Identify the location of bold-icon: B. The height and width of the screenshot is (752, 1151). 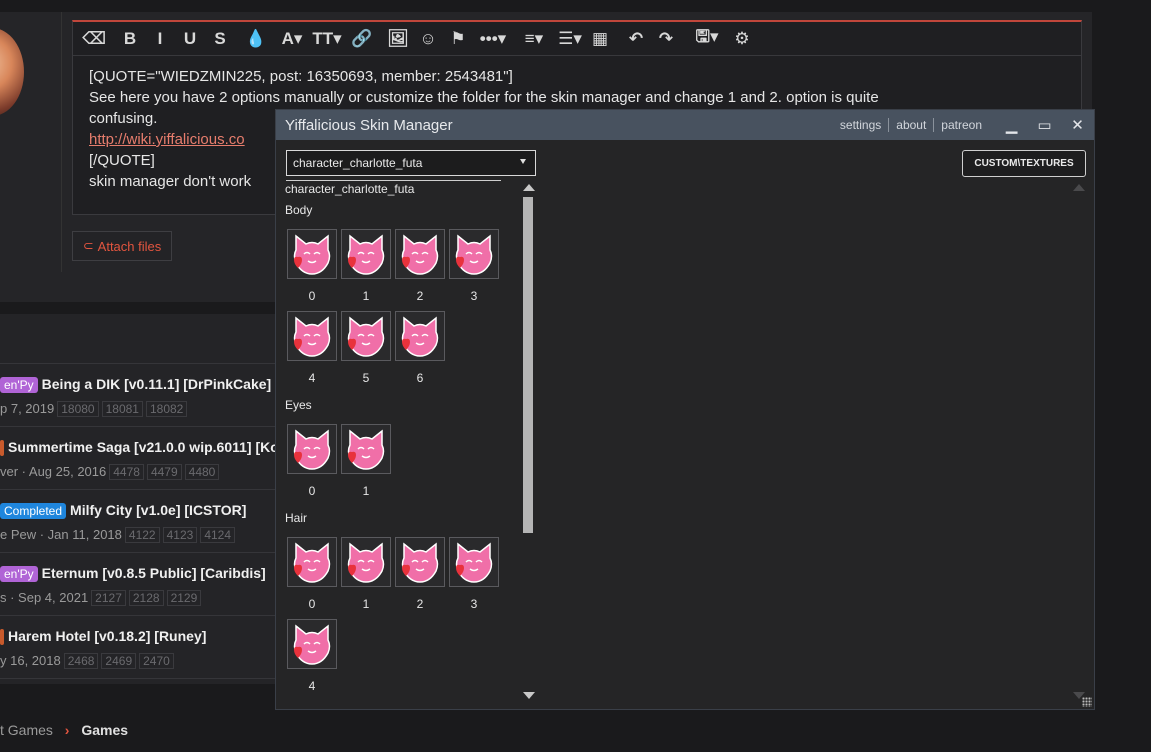
(130, 39).